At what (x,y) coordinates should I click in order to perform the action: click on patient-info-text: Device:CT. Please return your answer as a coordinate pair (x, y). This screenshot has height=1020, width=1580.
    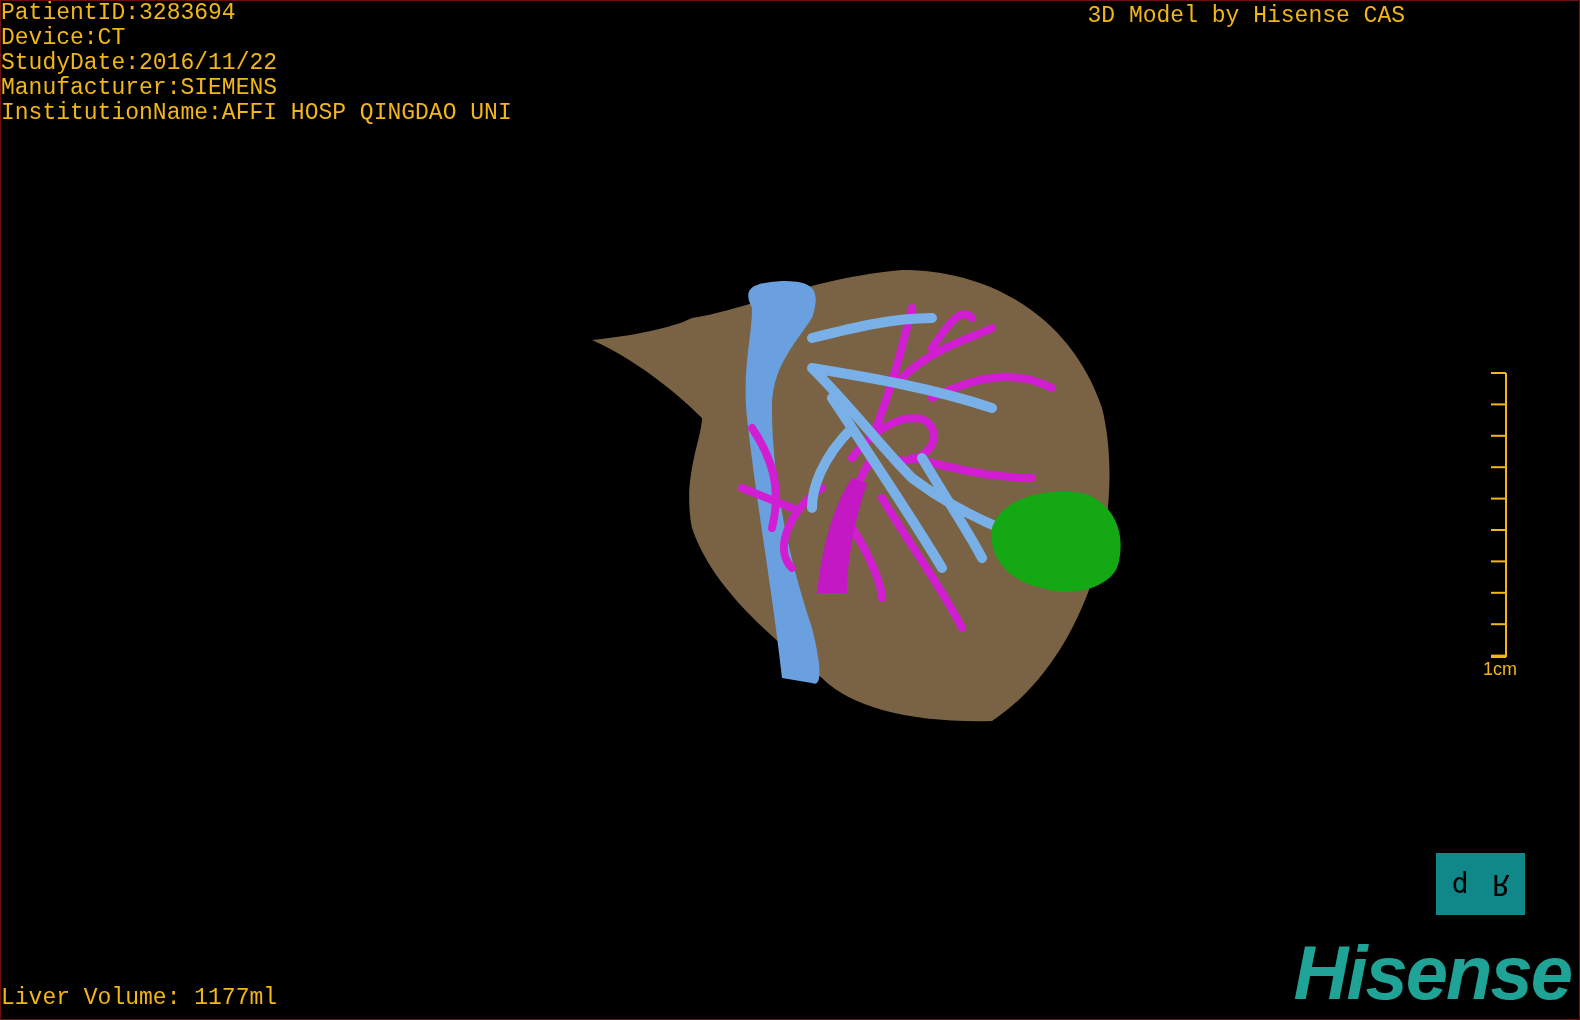
    Looking at the image, I should click on (64, 38).